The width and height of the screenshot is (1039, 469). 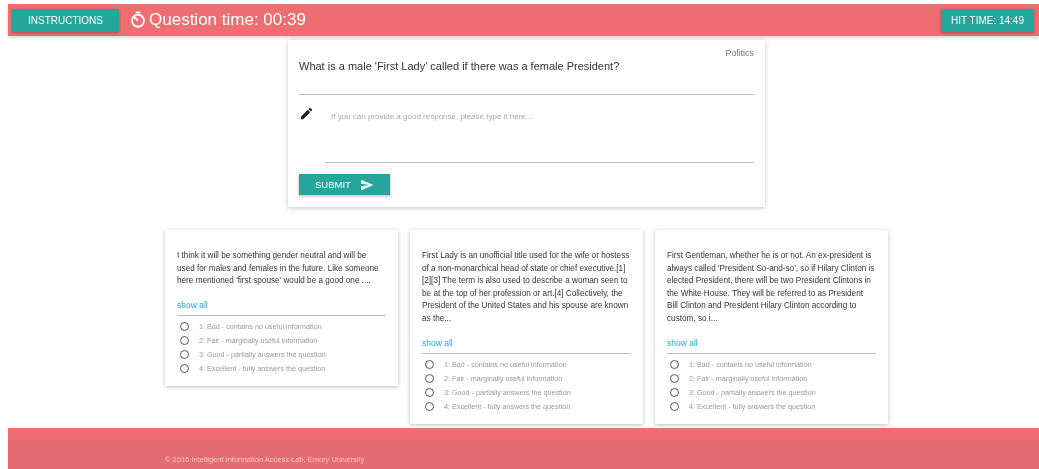 I want to click on send-icon, so click(x=366, y=184).